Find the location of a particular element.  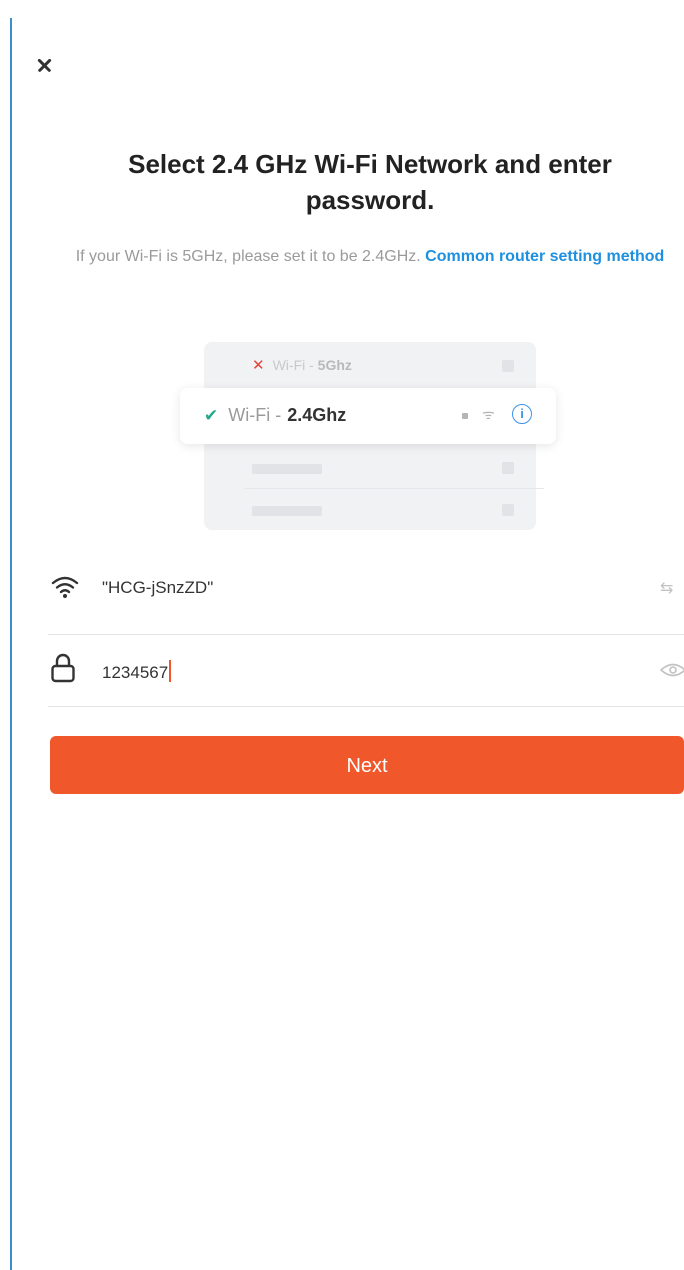

network-5ghz-row: ✕ Wi-Fi - 5Ghz is located at coordinates (302, 365).